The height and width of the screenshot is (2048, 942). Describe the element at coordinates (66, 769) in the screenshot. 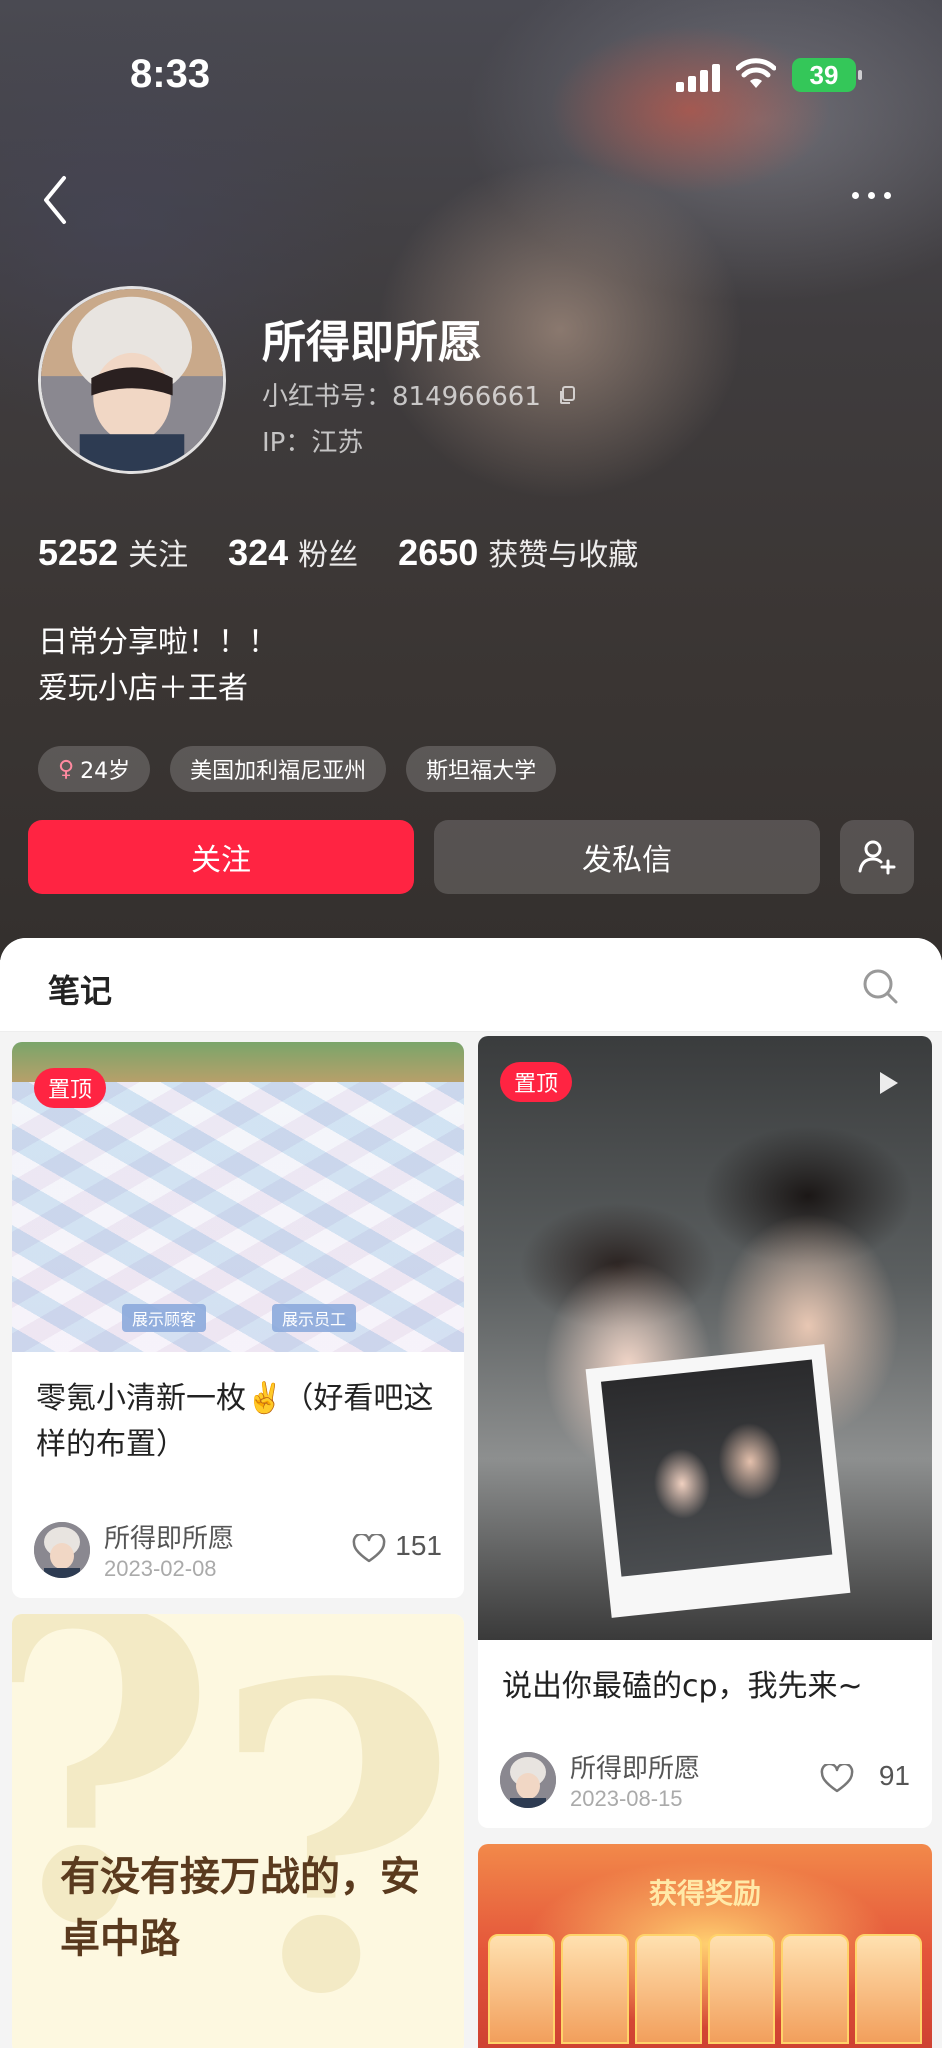

I see `female-icon: ♀` at that location.